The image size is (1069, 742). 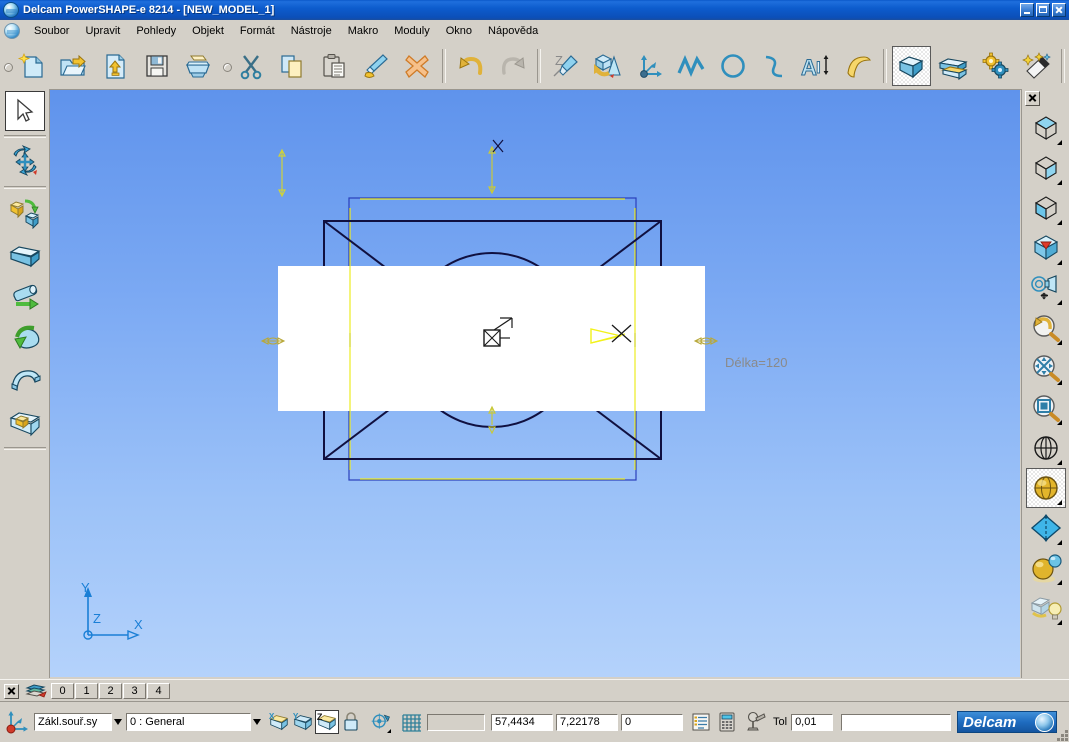 What do you see at coordinates (1046, 368) in the screenshot?
I see `zoom-fit-button` at bounding box center [1046, 368].